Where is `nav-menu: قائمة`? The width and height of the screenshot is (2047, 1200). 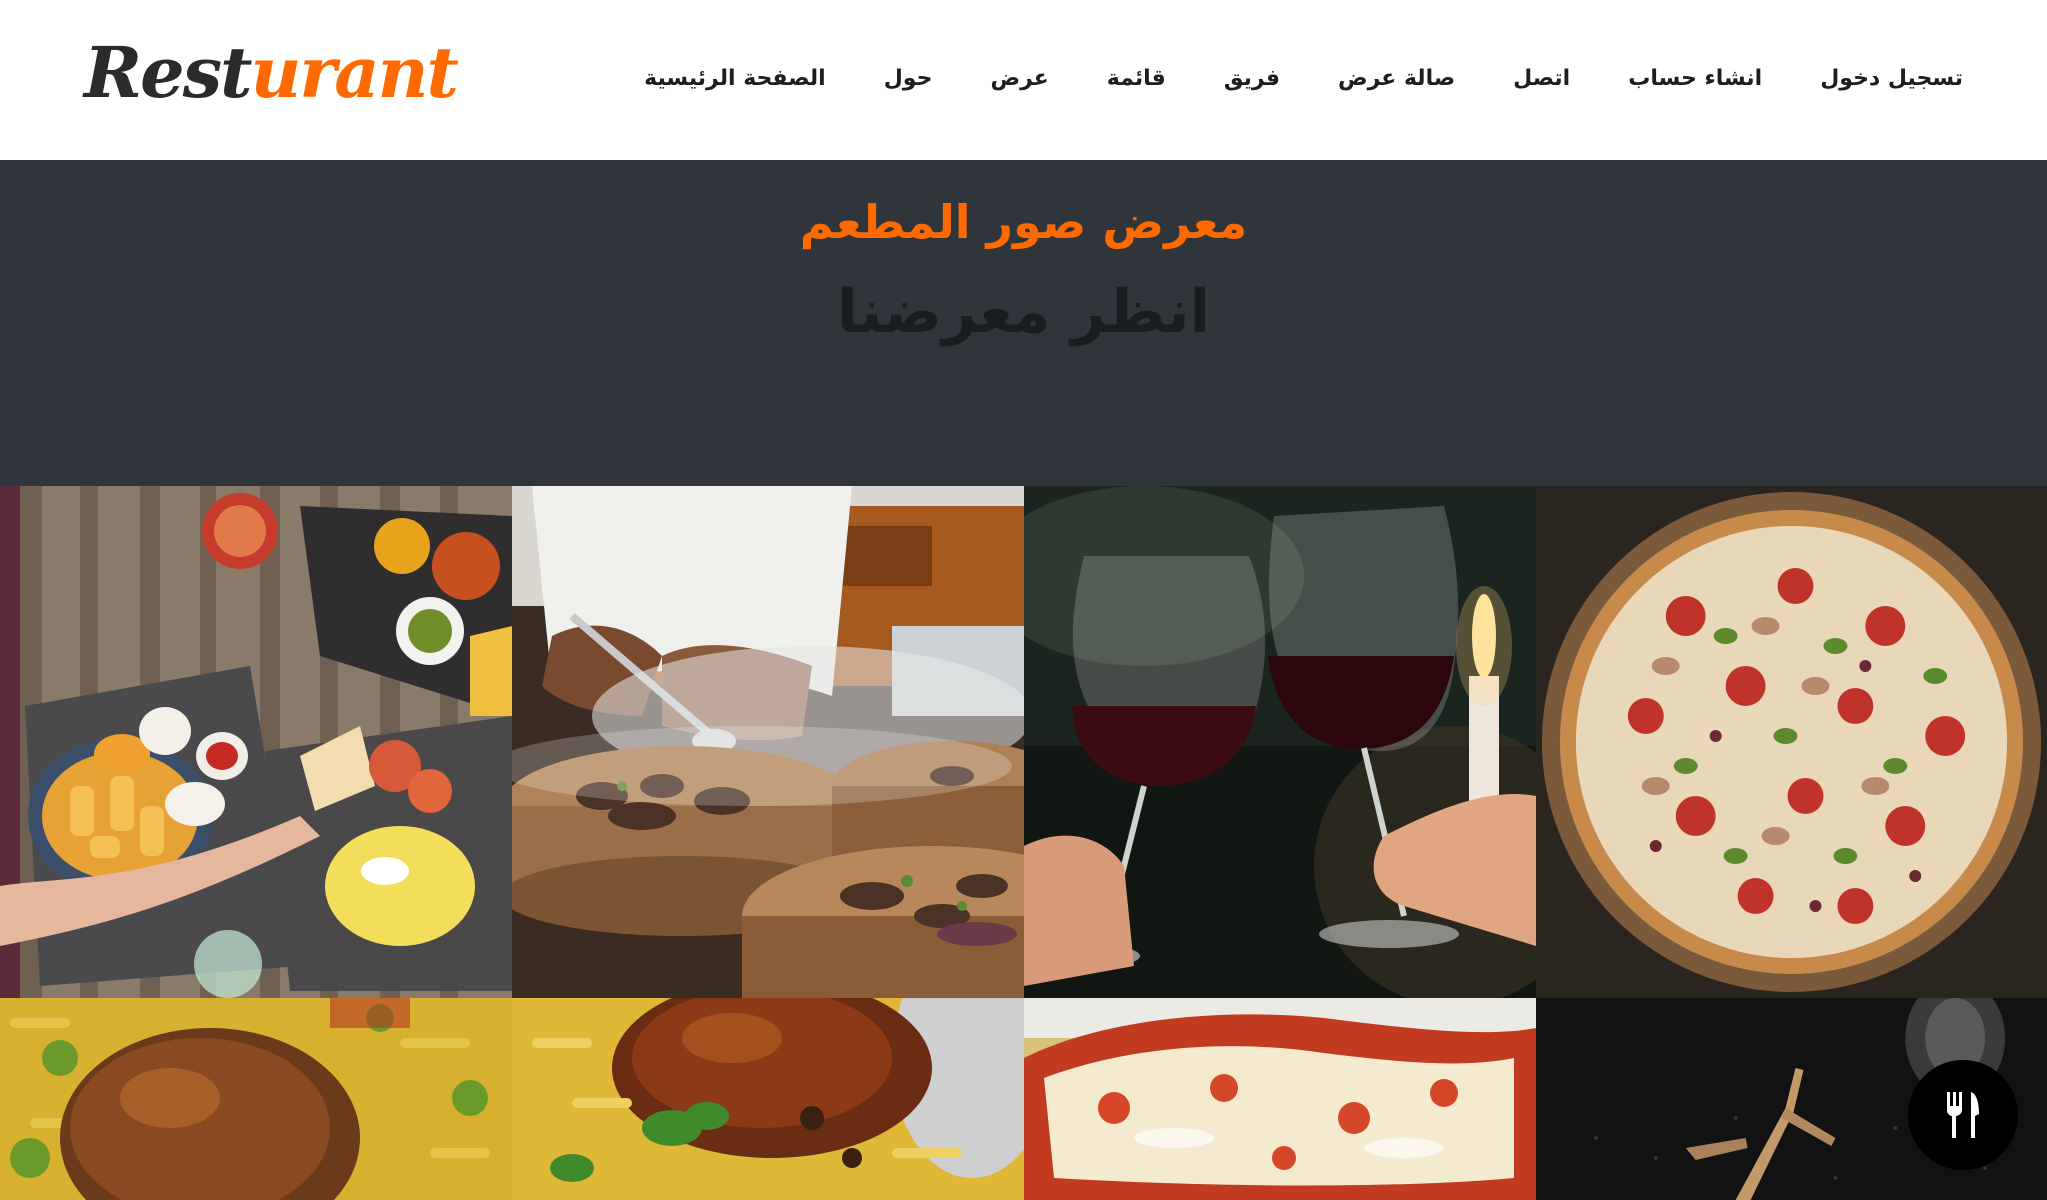
nav-menu: قائمة is located at coordinates (1136, 79).